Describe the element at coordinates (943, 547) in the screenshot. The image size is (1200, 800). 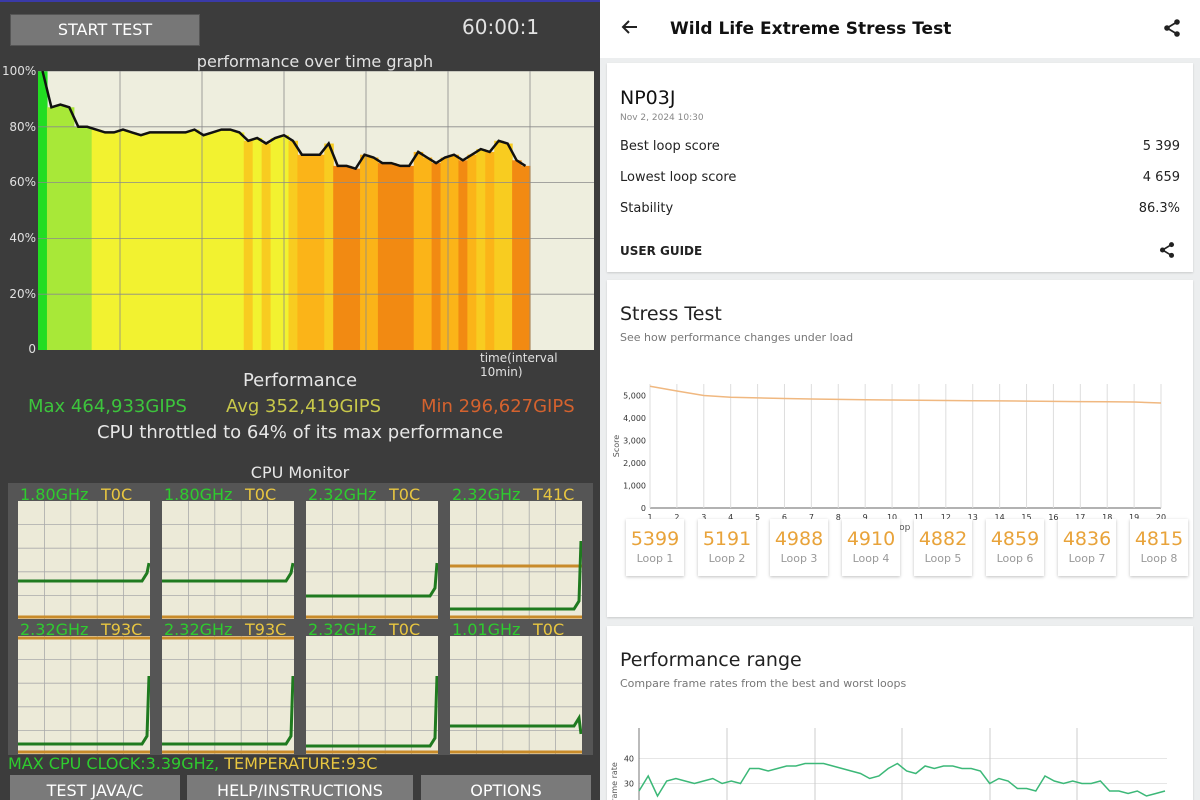
I see `loop-score-card: 4882 Loop 5` at that location.